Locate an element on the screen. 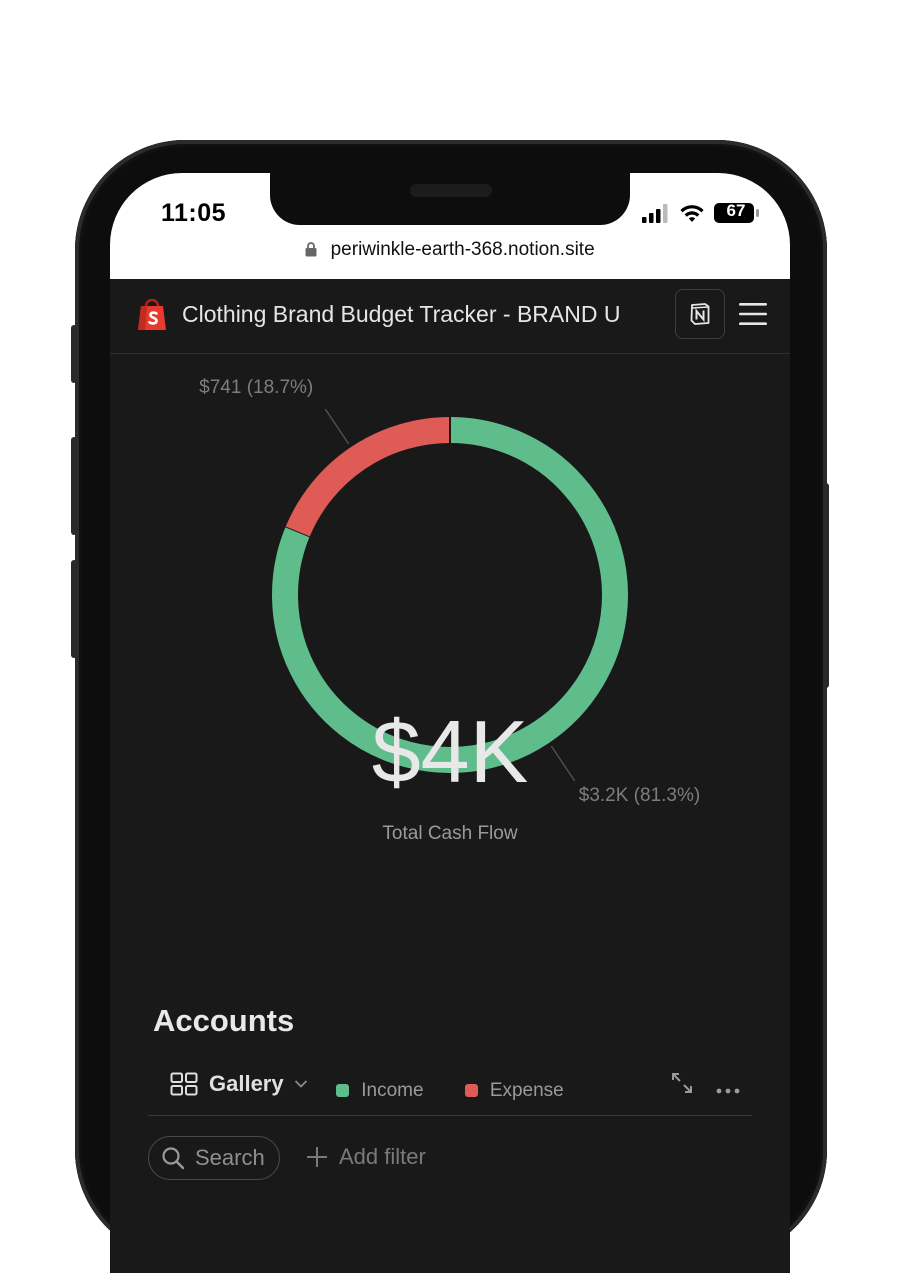  notion-logo-icon is located at coordinates (700, 314).